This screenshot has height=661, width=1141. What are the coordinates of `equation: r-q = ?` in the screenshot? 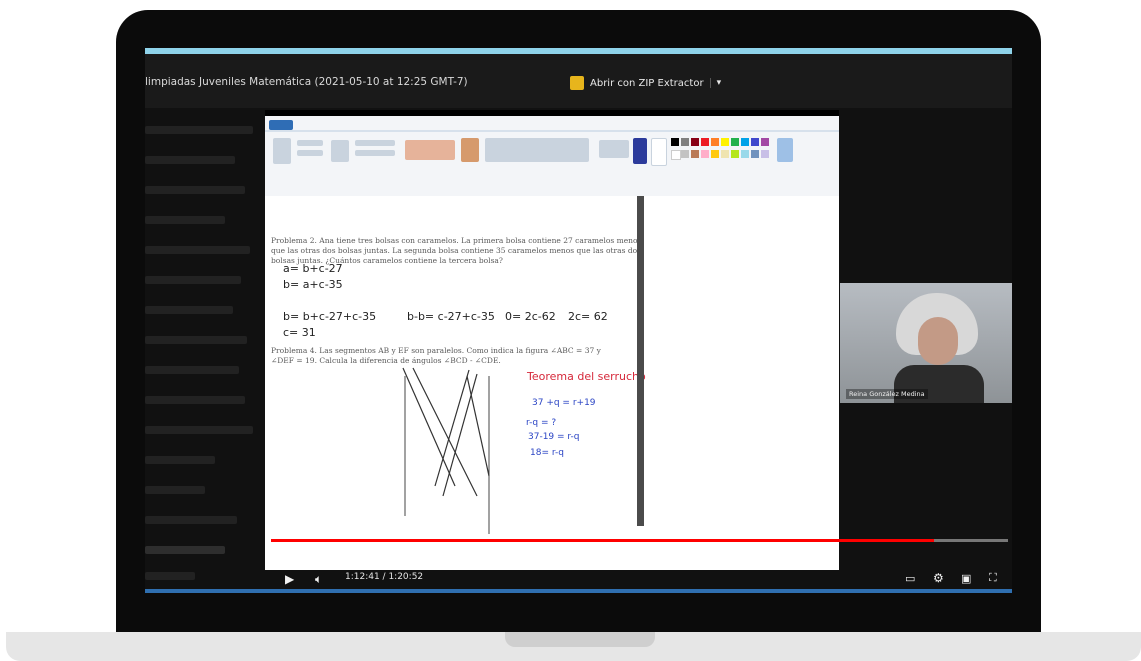 It's located at (541, 423).